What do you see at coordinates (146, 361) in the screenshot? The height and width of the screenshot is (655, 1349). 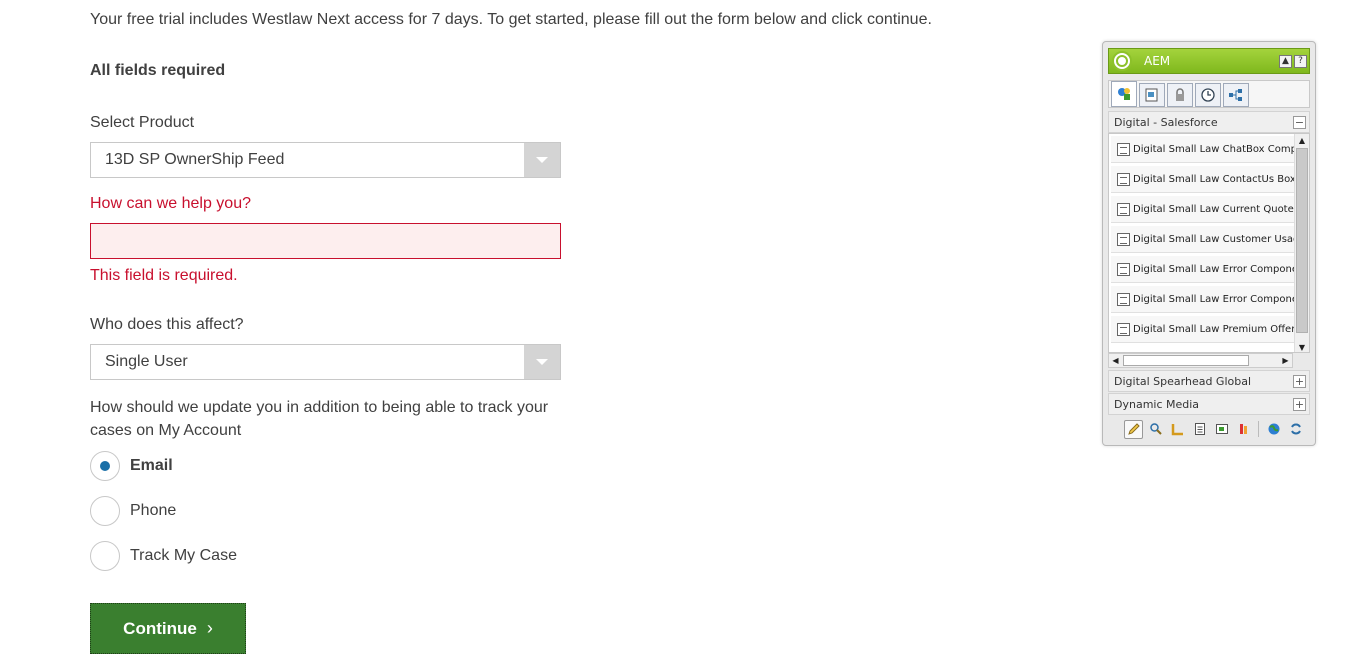 I see `affect-select-value: Single User` at bounding box center [146, 361].